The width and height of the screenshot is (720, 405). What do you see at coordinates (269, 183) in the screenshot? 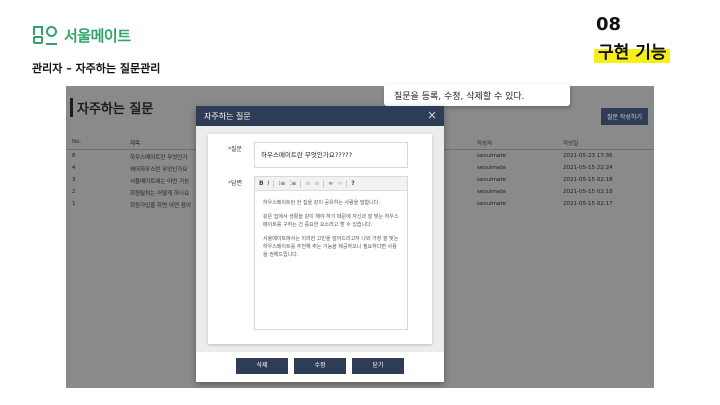
I see `italic-button: I` at bounding box center [269, 183].